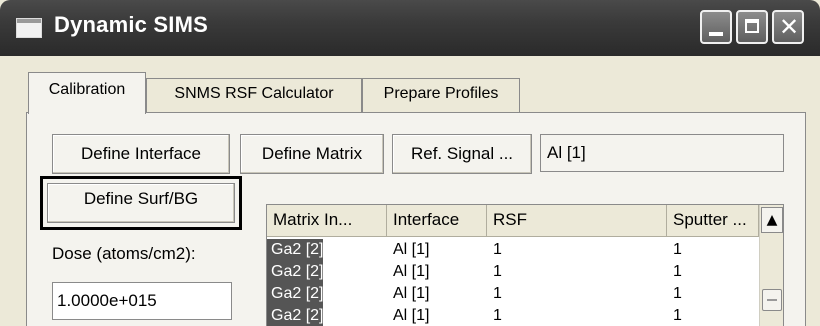  I want to click on close-icon: ✕, so click(789, 27).